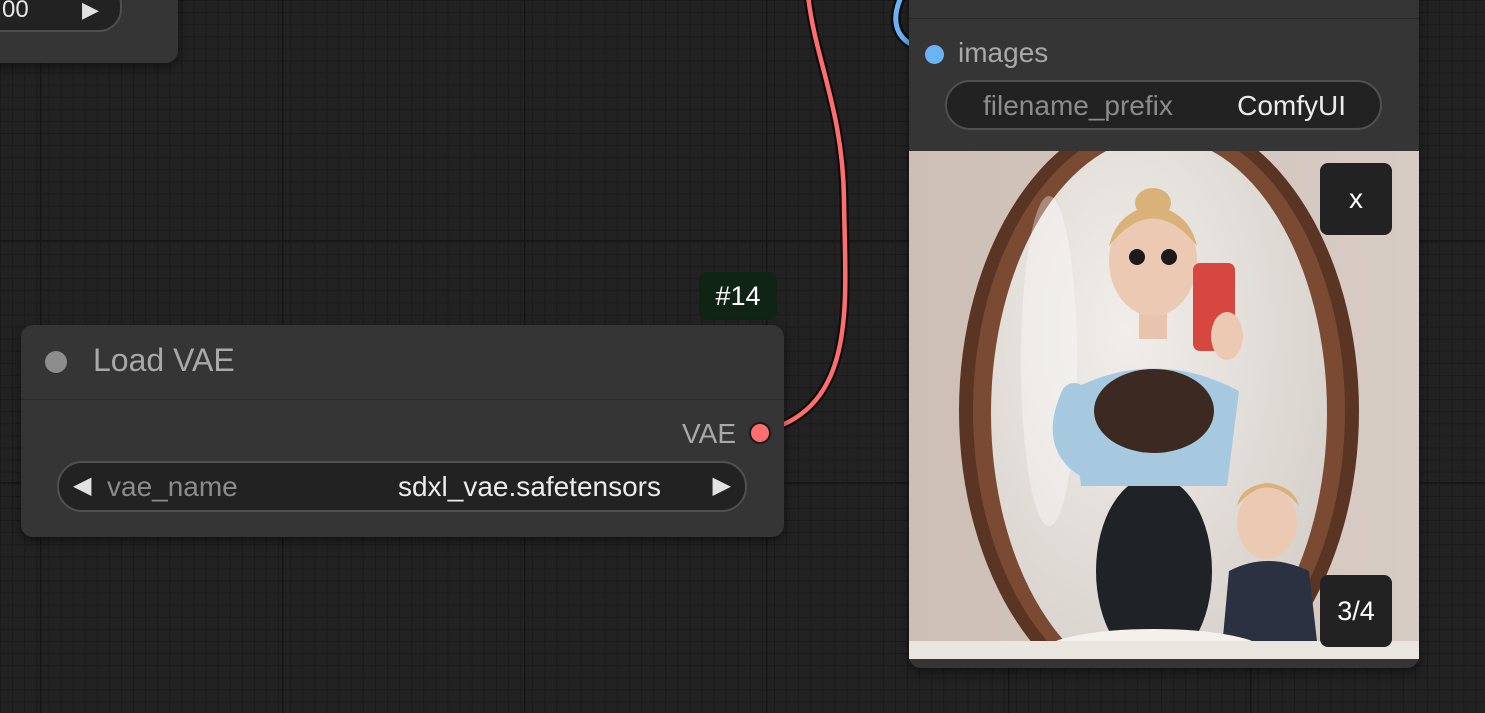  What do you see at coordinates (172, 486) in the screenshot?
I see `combo-label: vae_name` at bounding box center [172, 486].